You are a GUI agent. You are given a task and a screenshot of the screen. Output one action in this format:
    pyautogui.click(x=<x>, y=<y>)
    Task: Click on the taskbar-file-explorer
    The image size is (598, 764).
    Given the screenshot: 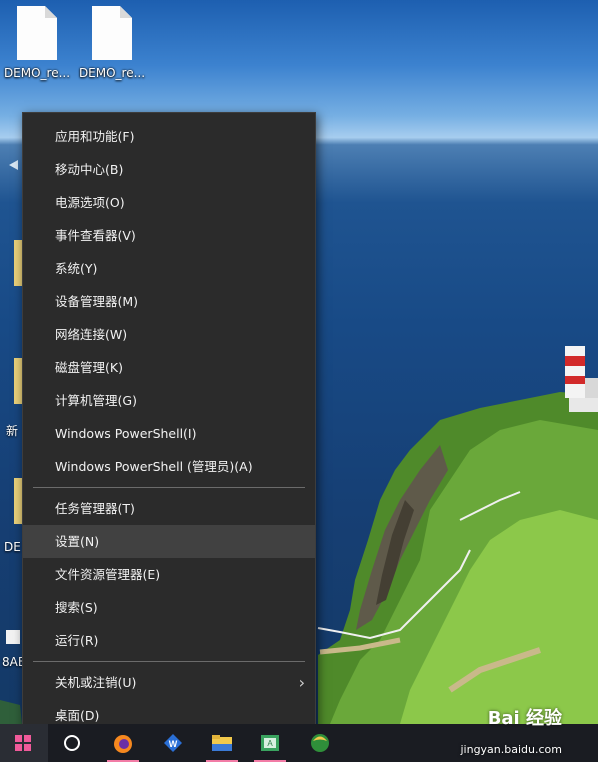 What is the action you would take?
    pyautogui.click(x=222, y=743)
    